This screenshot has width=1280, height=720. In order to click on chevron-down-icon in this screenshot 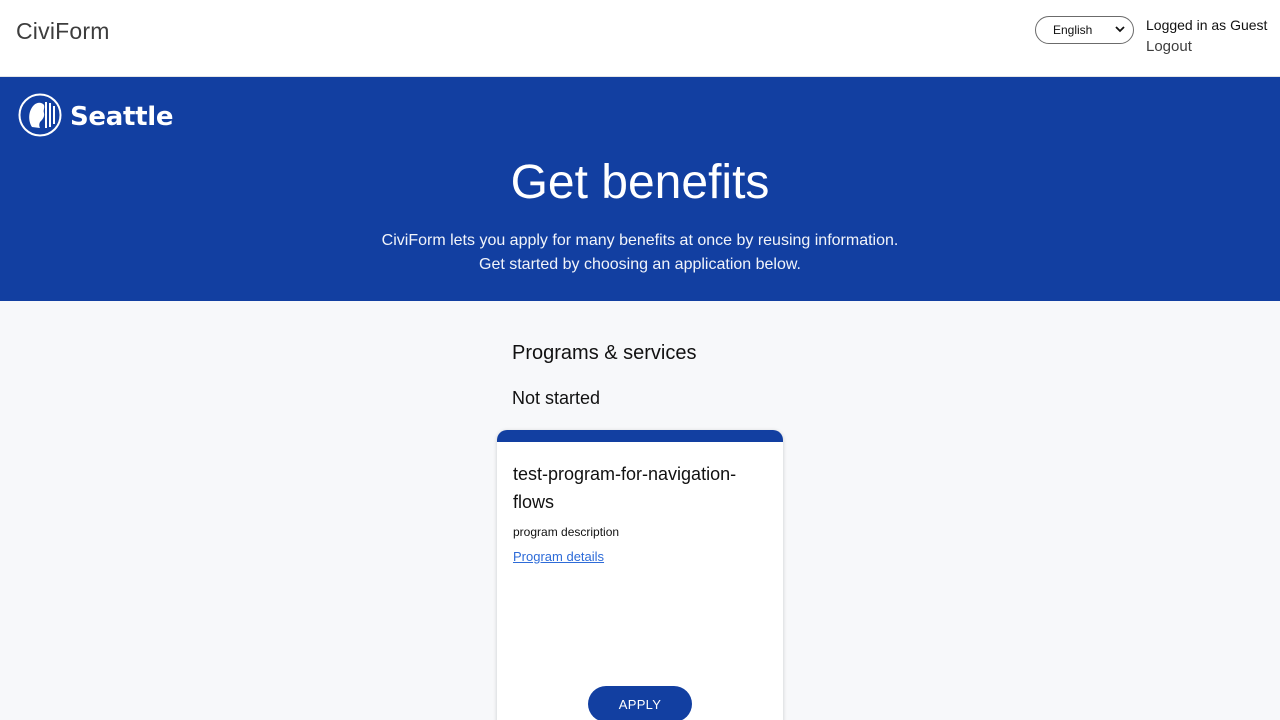, I will do `click(1120, 30)`.